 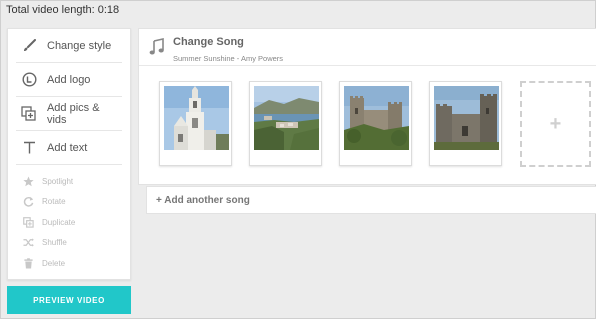 I want to click on rotate-icon, so click(x=28, y=202).